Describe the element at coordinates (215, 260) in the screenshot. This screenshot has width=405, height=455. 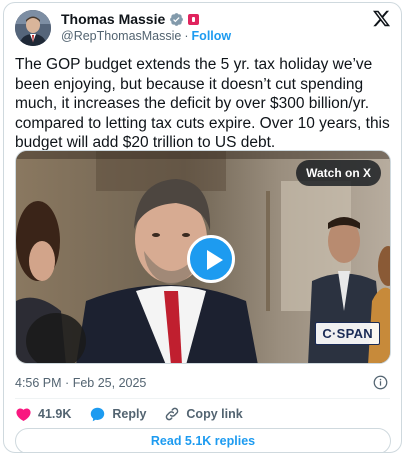
I see `play-icon` at that location.